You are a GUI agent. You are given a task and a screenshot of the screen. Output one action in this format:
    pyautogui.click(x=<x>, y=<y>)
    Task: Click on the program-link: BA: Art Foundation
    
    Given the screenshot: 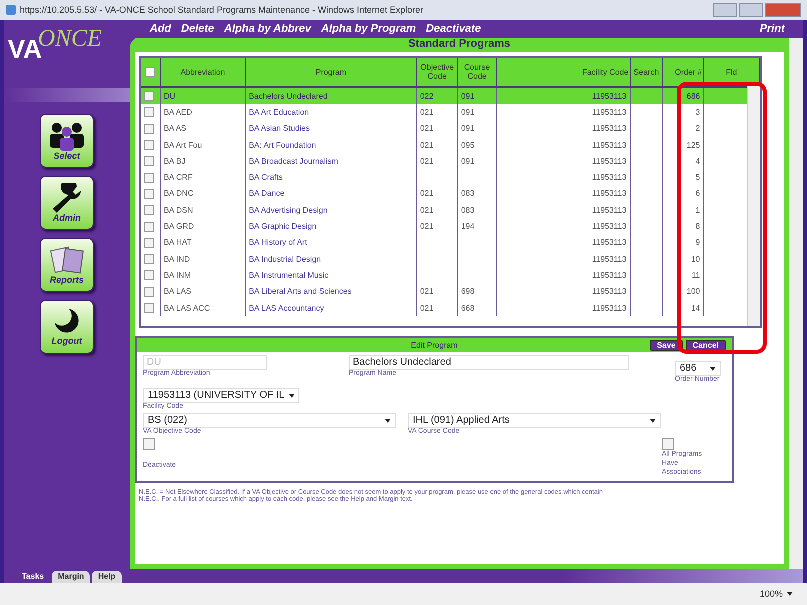 What is the action you would take?
    pyautogui.click(x=282, y=145)
    